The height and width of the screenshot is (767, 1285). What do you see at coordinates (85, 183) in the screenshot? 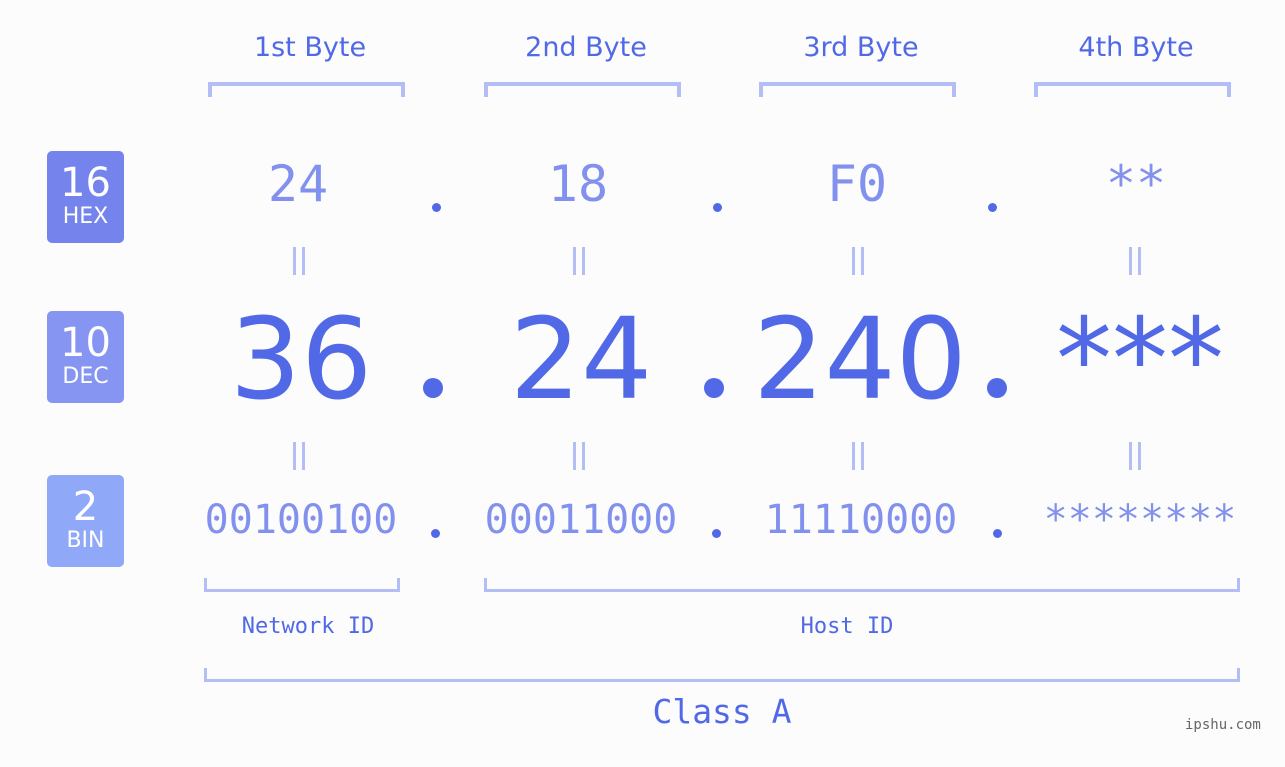
I see `hex-badge-number: 16` at bounding box center [85, 183].